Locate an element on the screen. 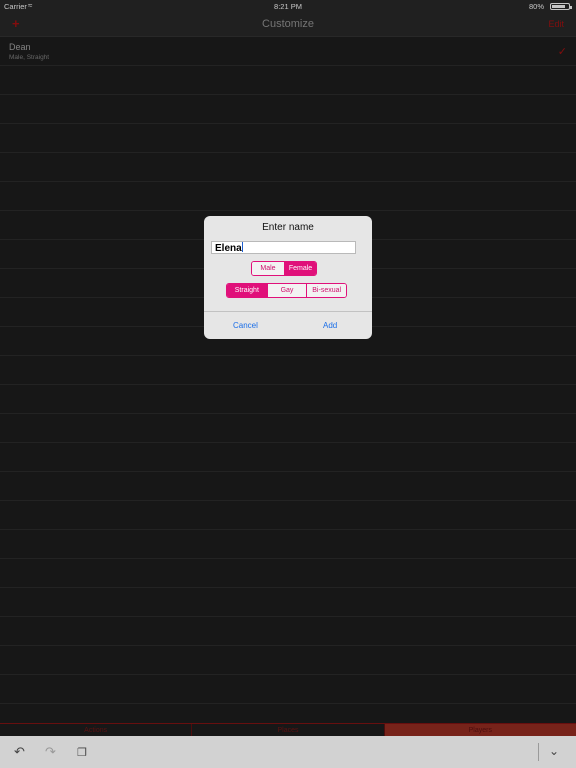 This screenshot has width=576, height=768. toolbar-divider is located at coordinates (538, 752).